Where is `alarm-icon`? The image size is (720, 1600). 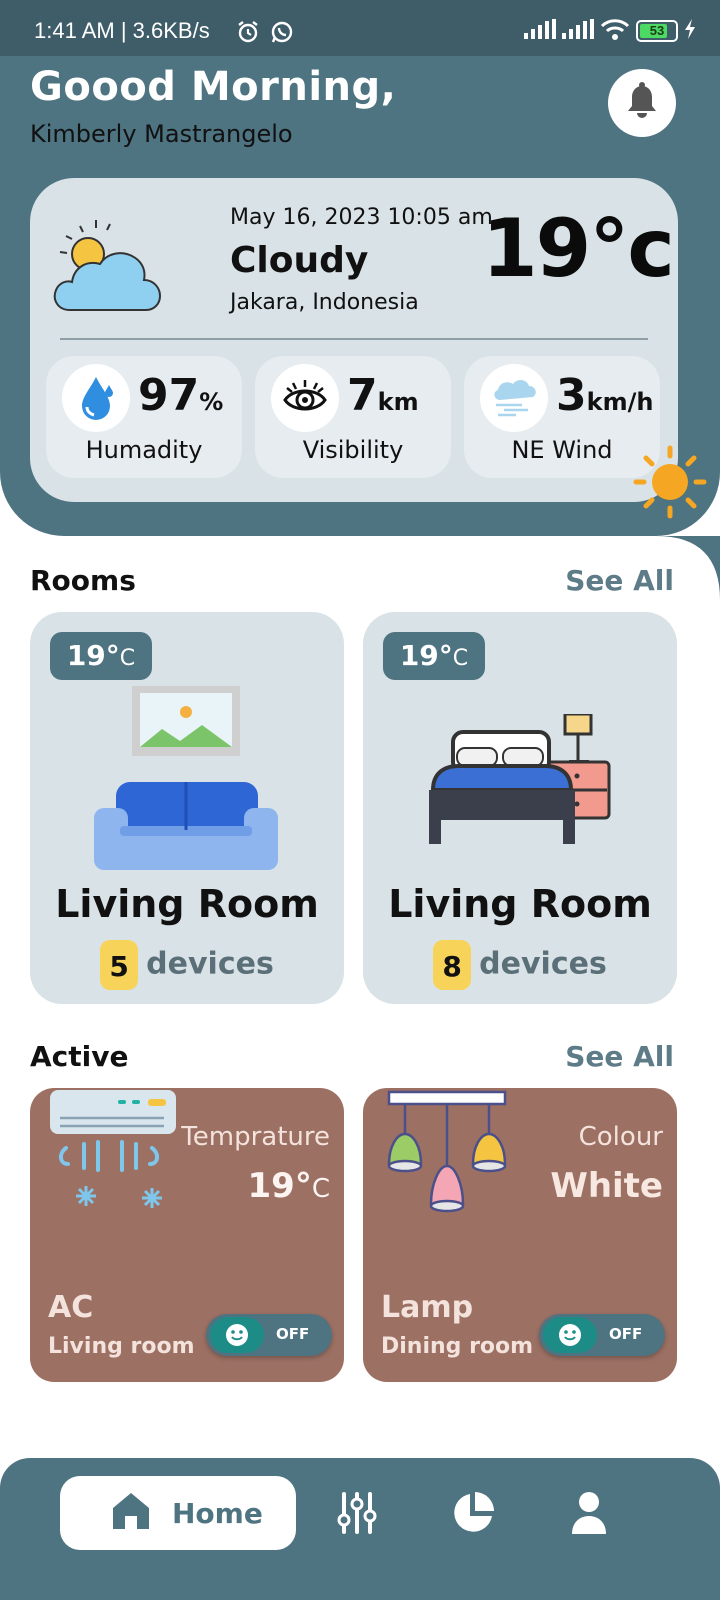 alarm-icon is located at coordinates (248, 34).